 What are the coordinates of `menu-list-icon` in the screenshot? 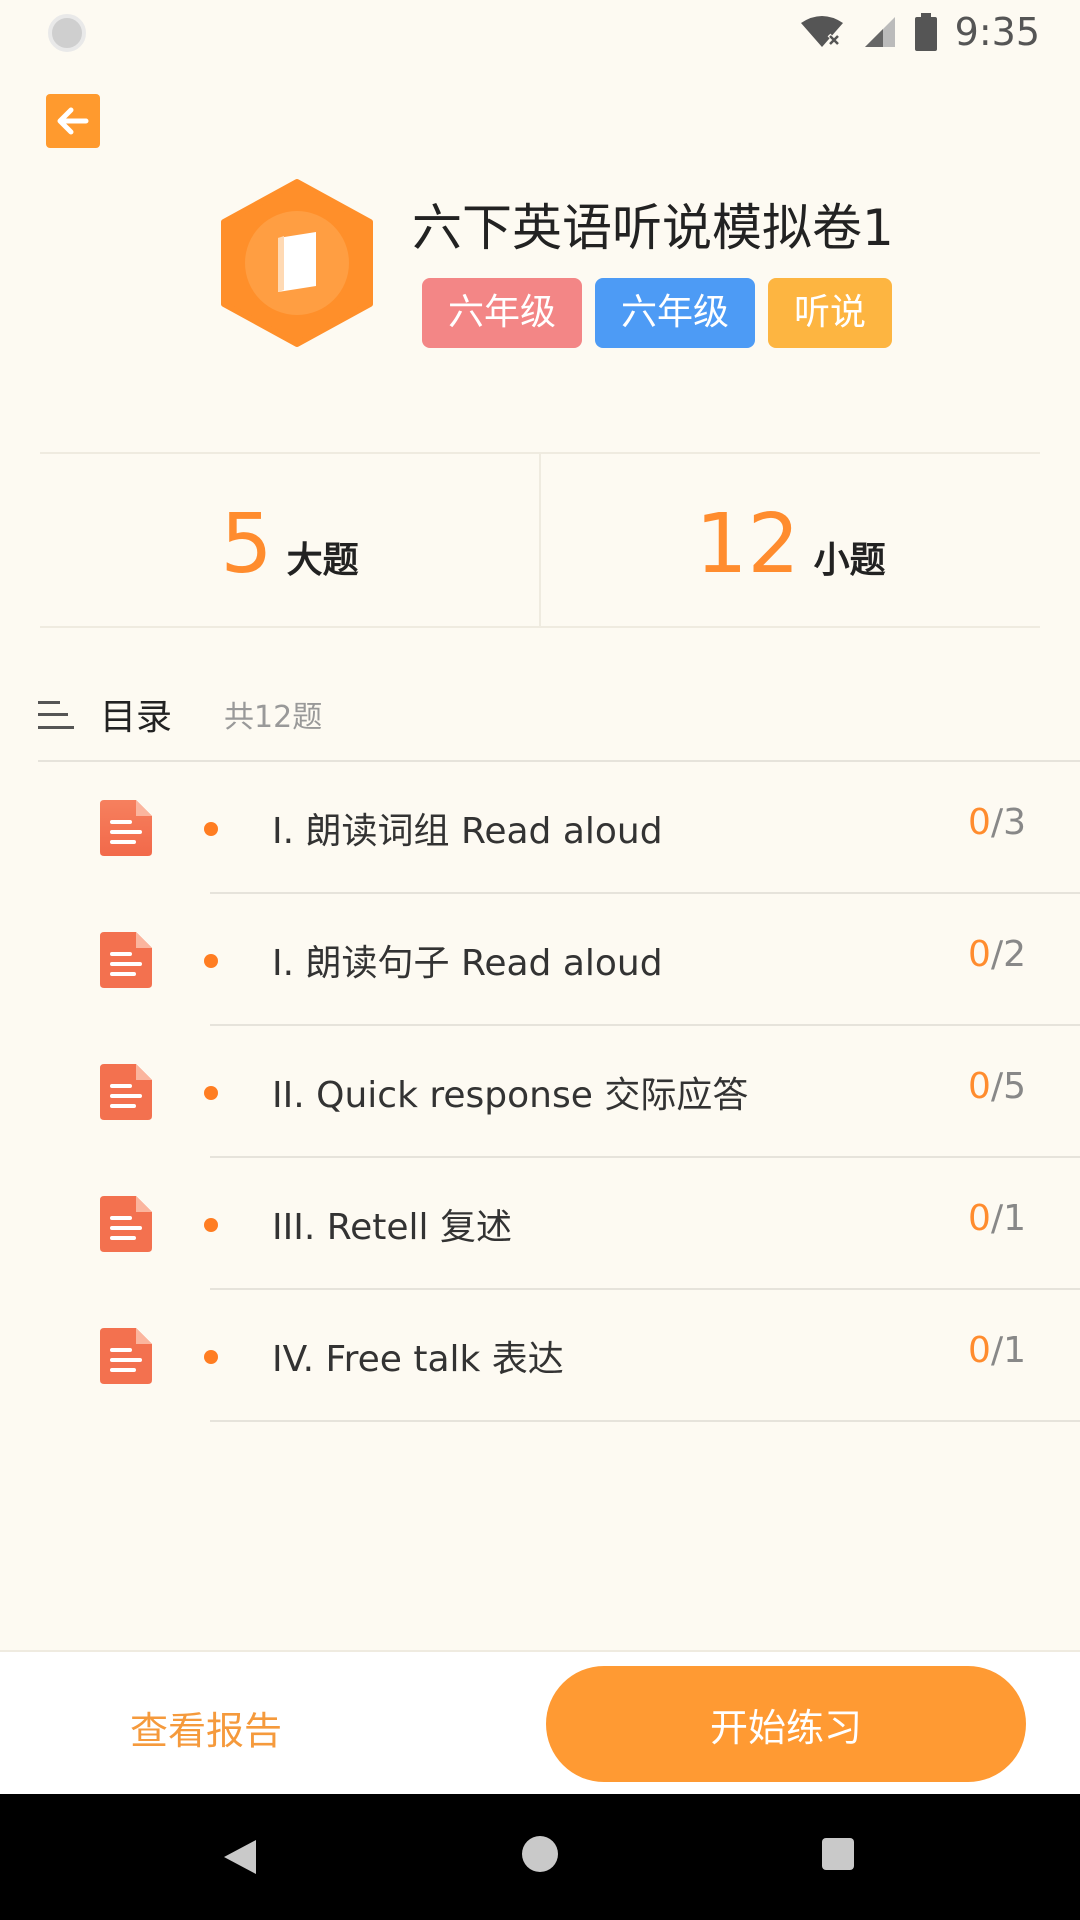 It's located at (56, 714).